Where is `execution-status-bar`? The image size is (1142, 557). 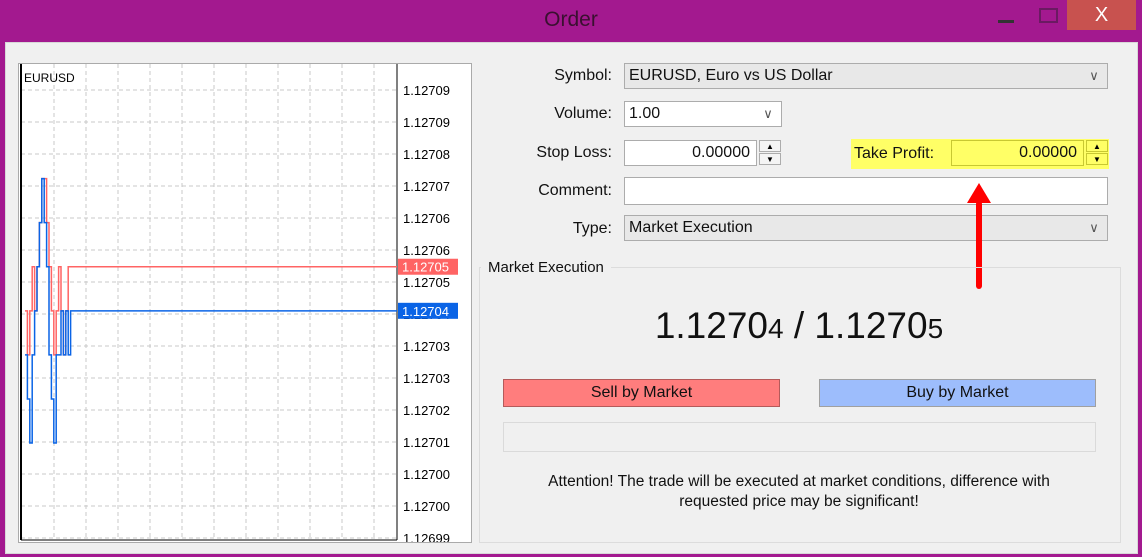
execution-status-bar is located at coordinates (799, 437).